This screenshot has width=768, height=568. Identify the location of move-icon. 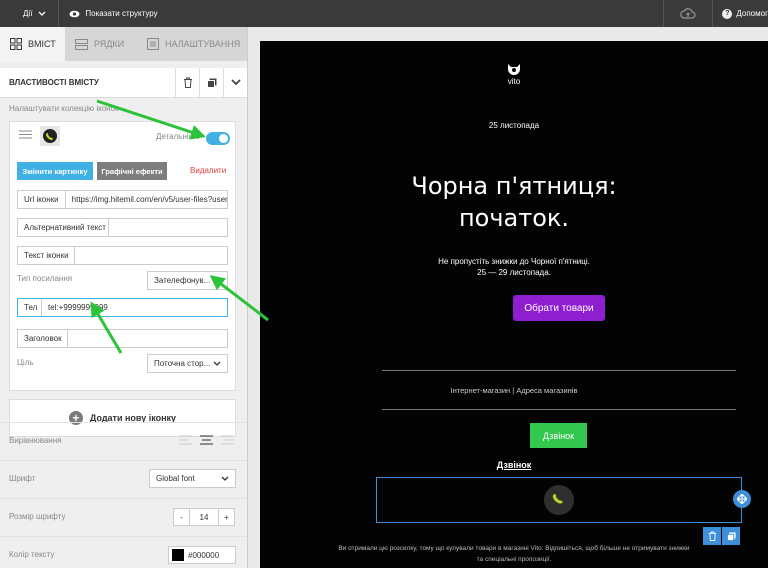
(742, 499).